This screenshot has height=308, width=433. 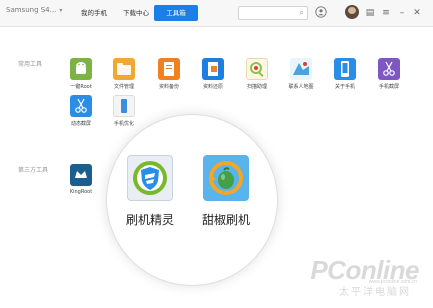 I want to click on scan-icon, so click(x=257, y=69).